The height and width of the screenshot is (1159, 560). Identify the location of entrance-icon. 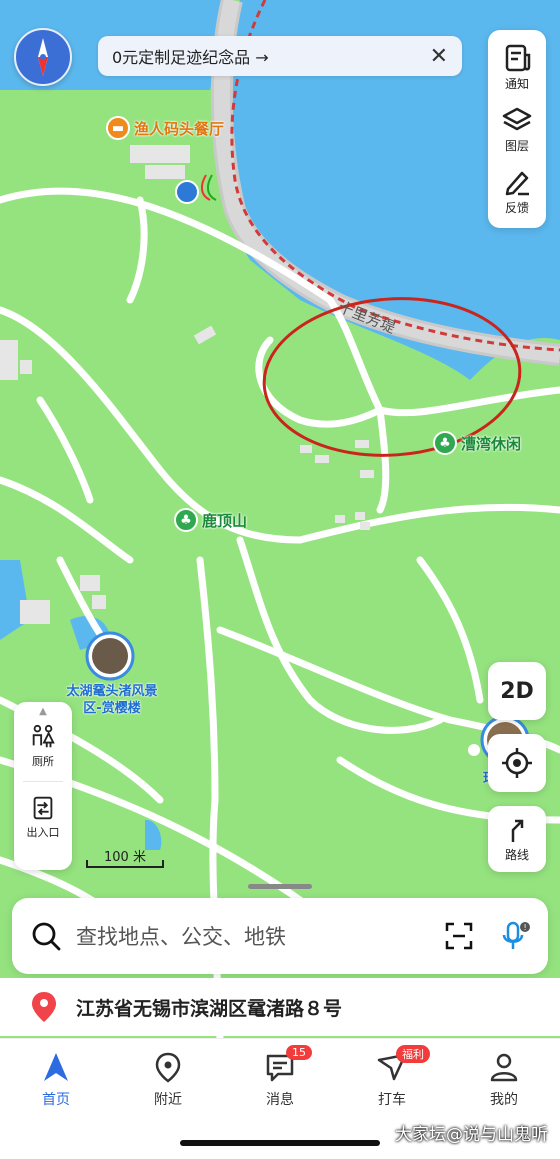
(43, 808).